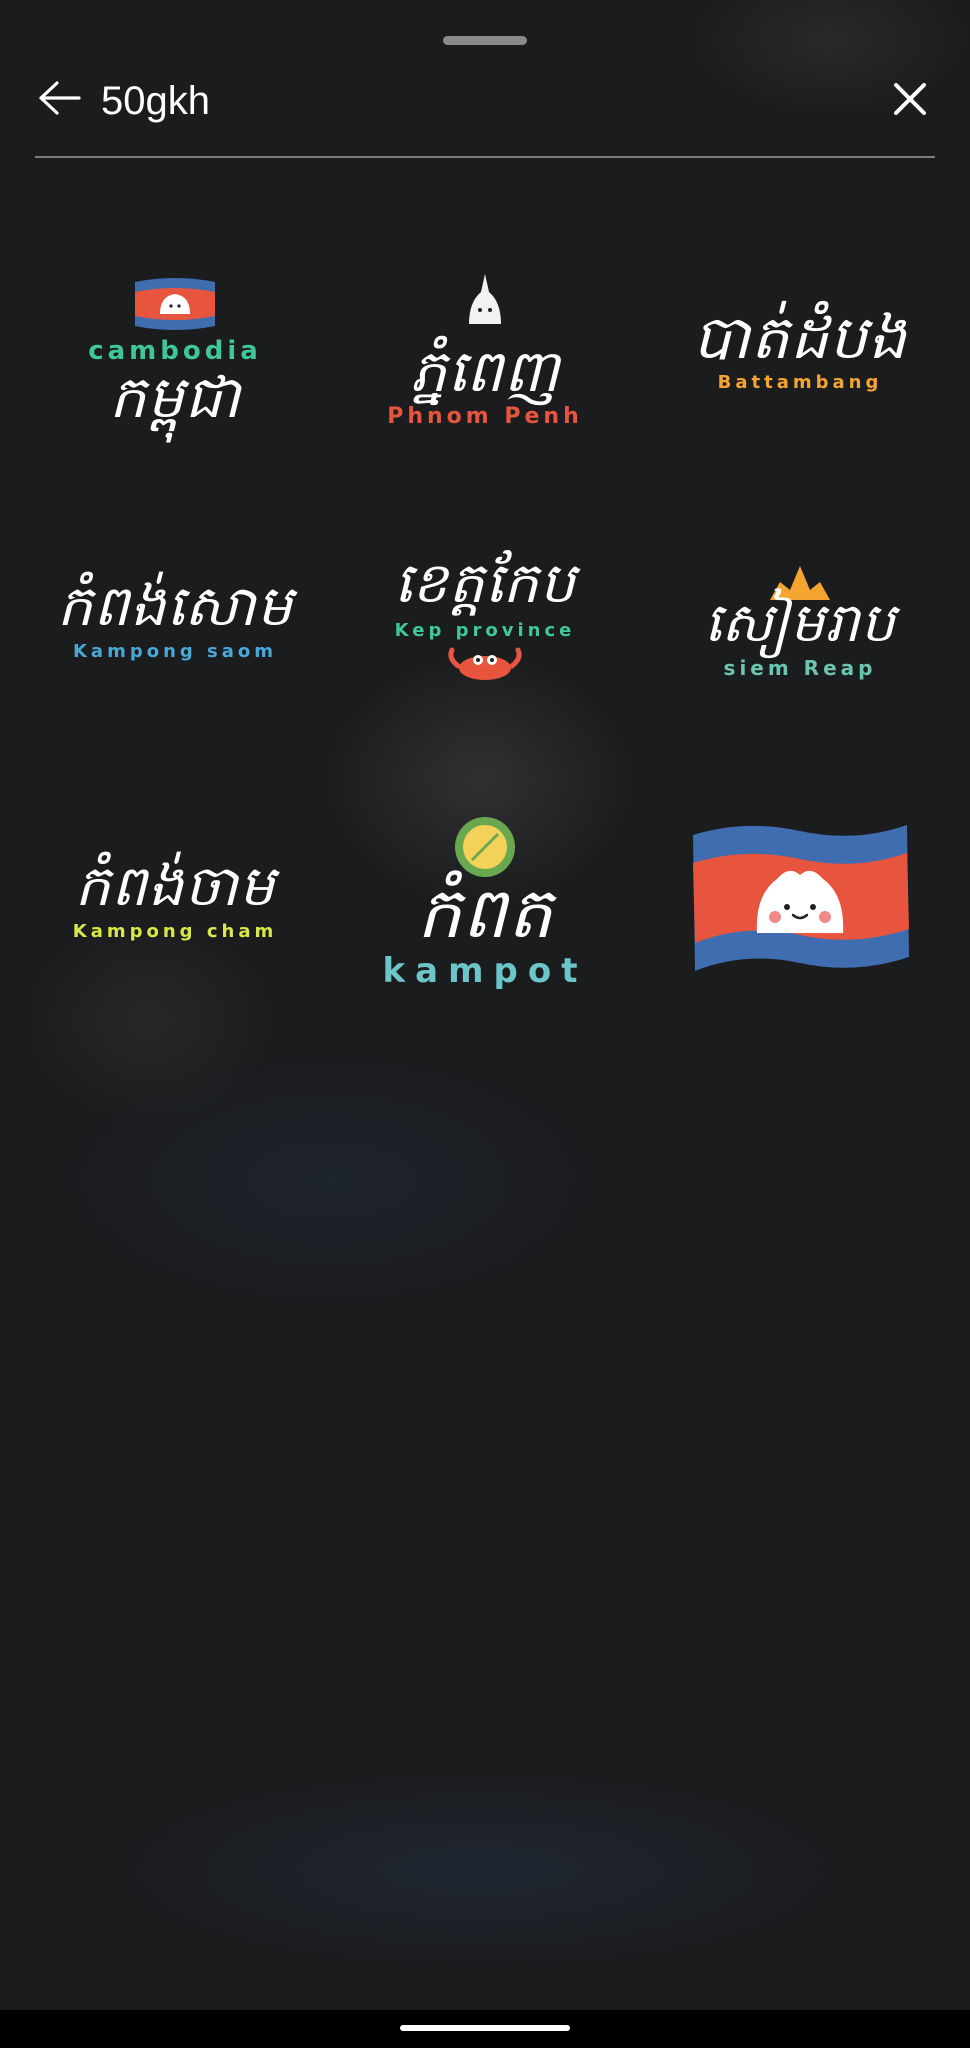  What do you see at coordinates (800, 382) in the screenshot?
I see `sticker-latin-text: Battambang` at bounding box center [800, 382].